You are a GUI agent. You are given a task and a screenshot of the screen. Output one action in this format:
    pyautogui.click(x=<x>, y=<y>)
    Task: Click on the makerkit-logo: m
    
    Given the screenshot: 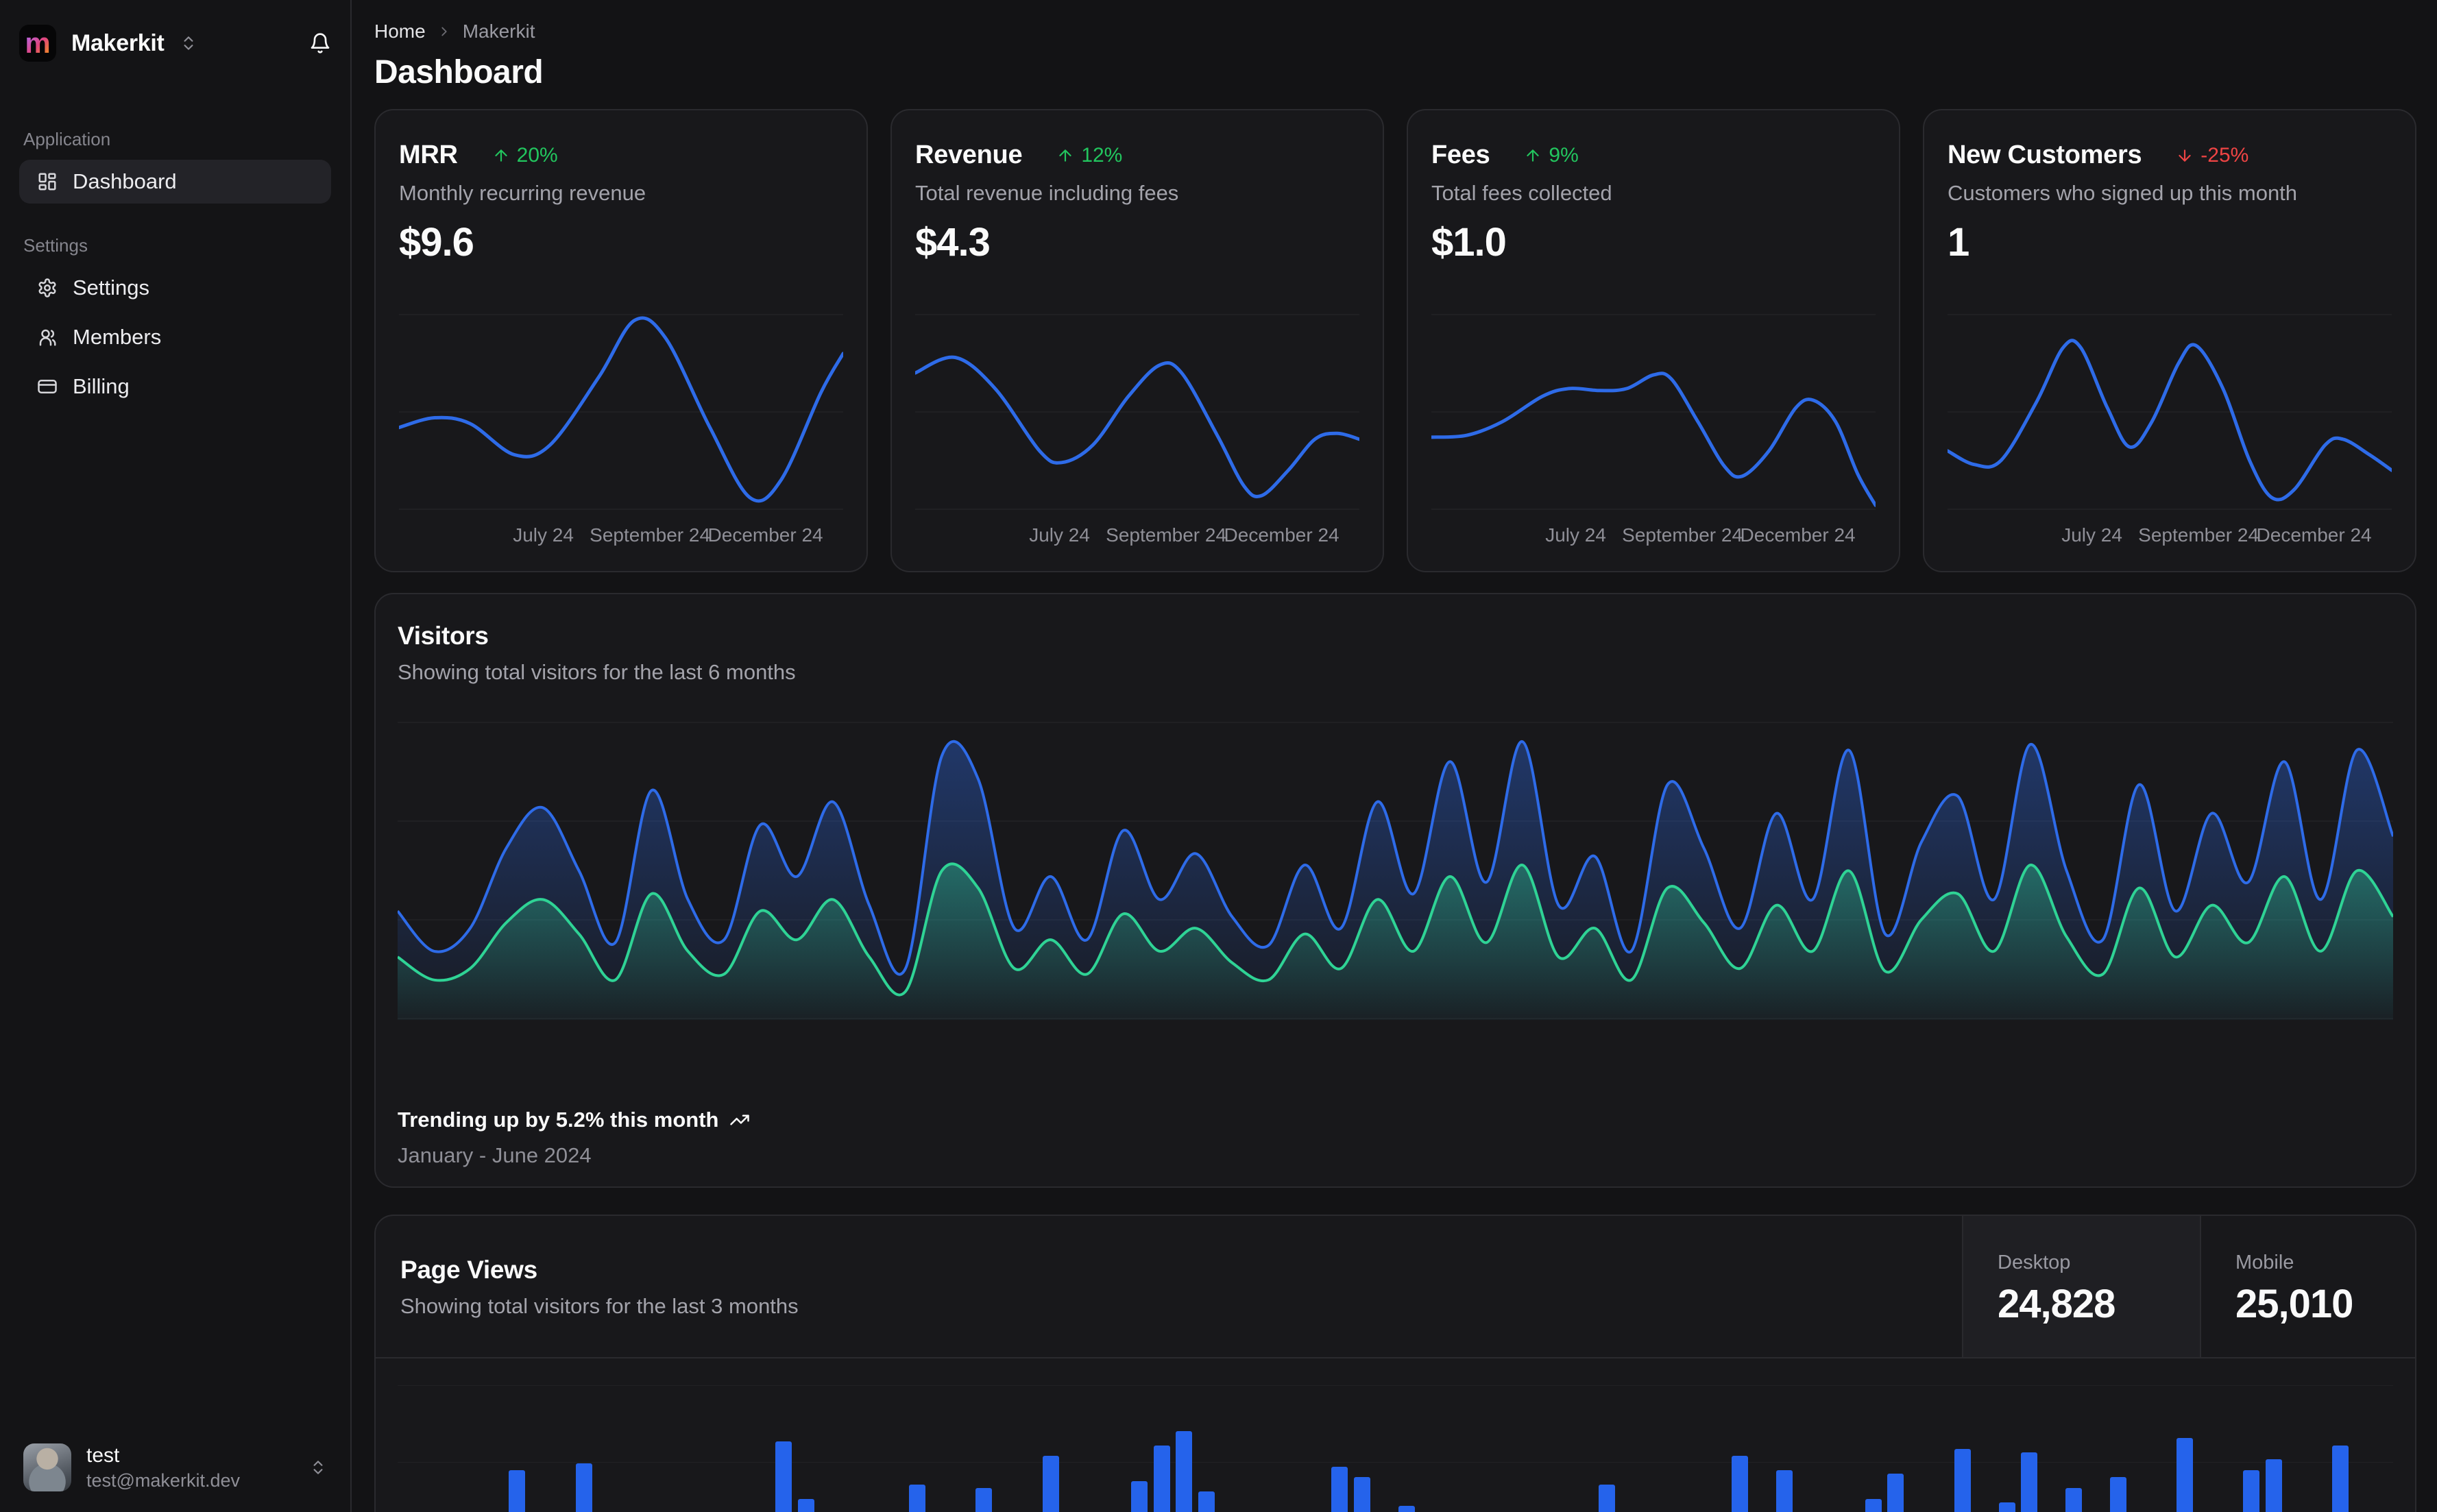 What is the action you would take?
    pyautogui.click(x=37, y=43)
    